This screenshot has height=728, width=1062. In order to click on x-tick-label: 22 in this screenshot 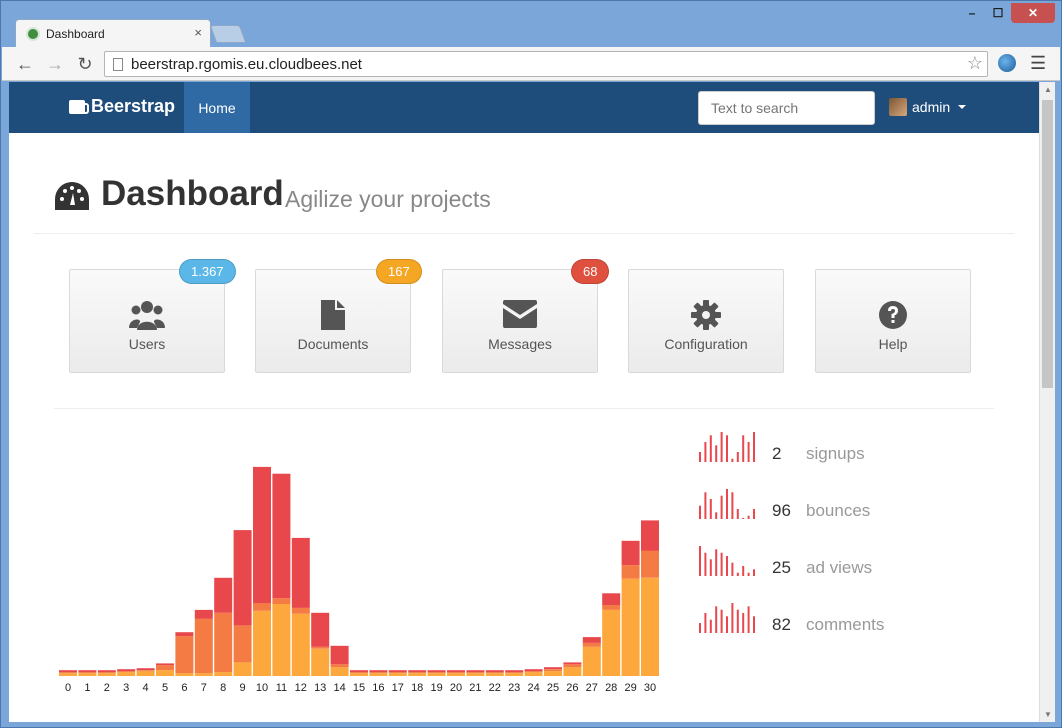, I will do `click(495, 688)`.